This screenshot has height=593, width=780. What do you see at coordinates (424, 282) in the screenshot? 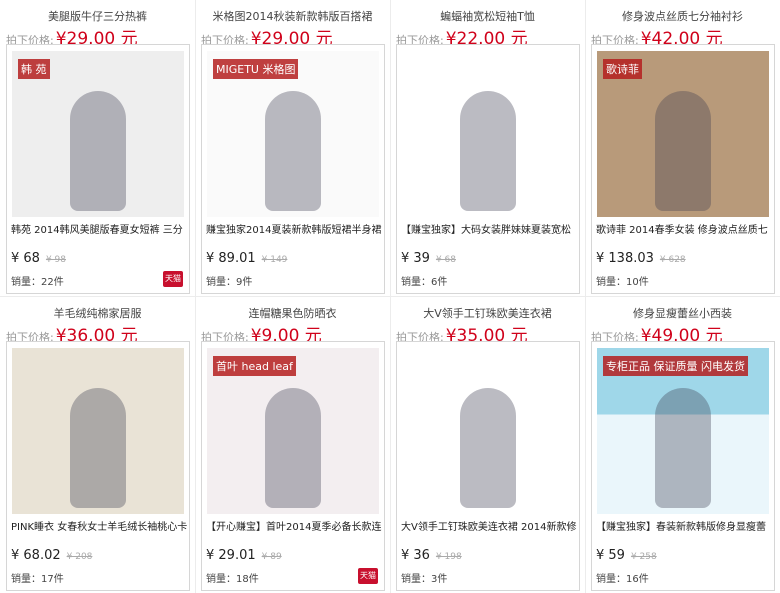
I see `sales-count: 销量：6件` at bounding box center [424, 282].